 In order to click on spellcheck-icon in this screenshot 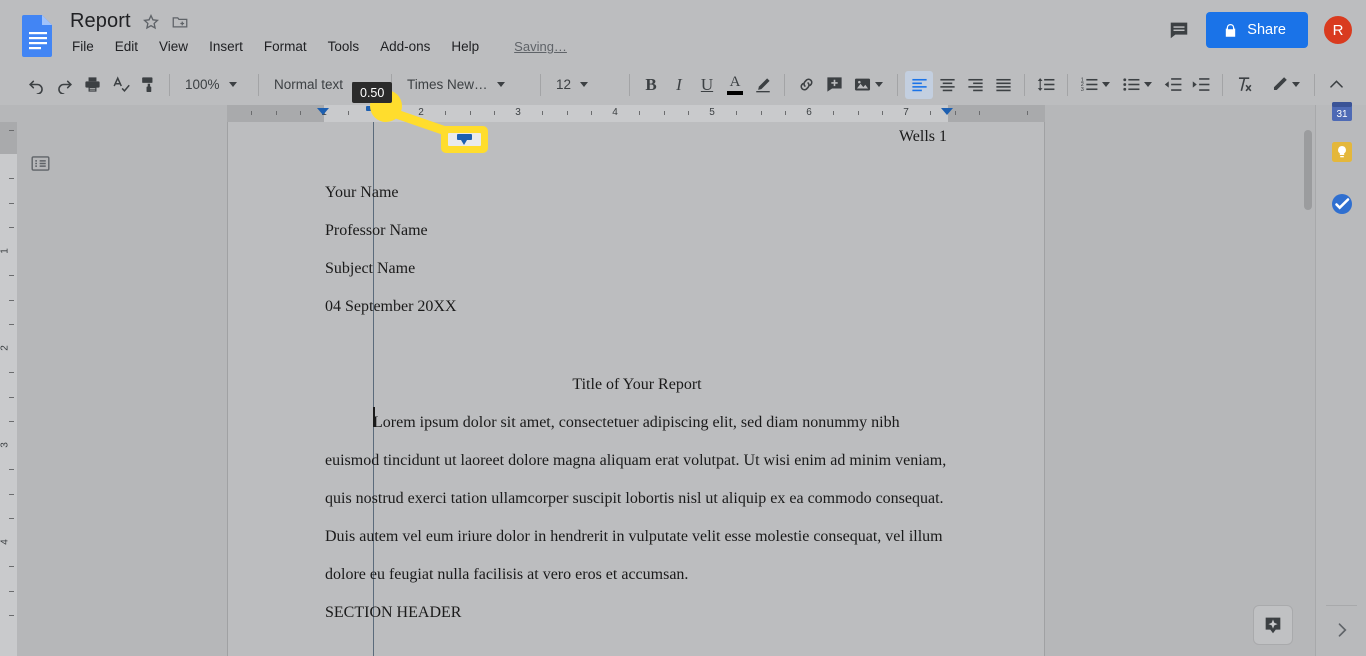, I will do `click(120, 85)`.